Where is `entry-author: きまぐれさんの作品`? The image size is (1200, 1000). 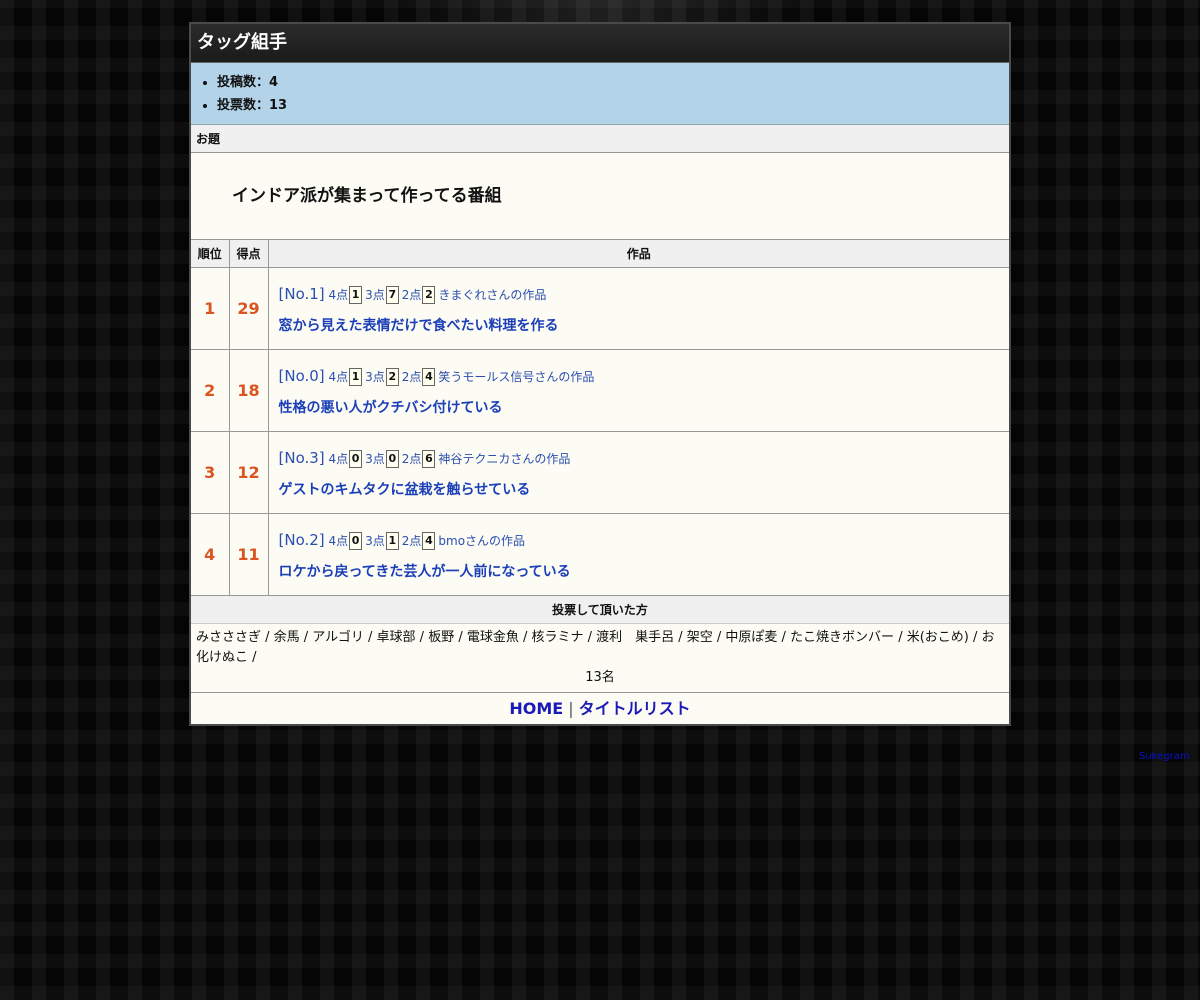
entry-author: きまぐれさんの作品 is located at coordinates (492, 294).